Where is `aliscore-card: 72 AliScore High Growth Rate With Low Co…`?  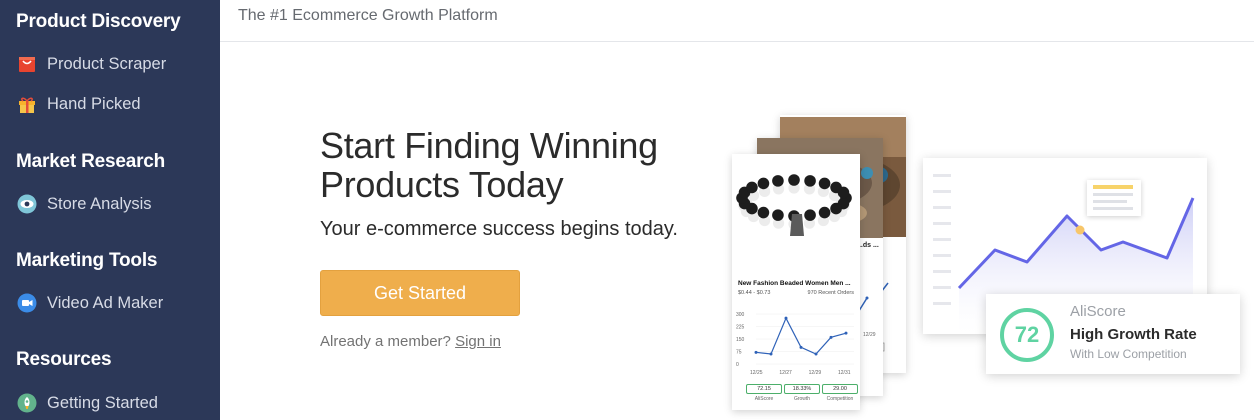 aliscore-card: 72 AliScore High Growth Rate With Low Co… is located at coordinates (1113, 334).